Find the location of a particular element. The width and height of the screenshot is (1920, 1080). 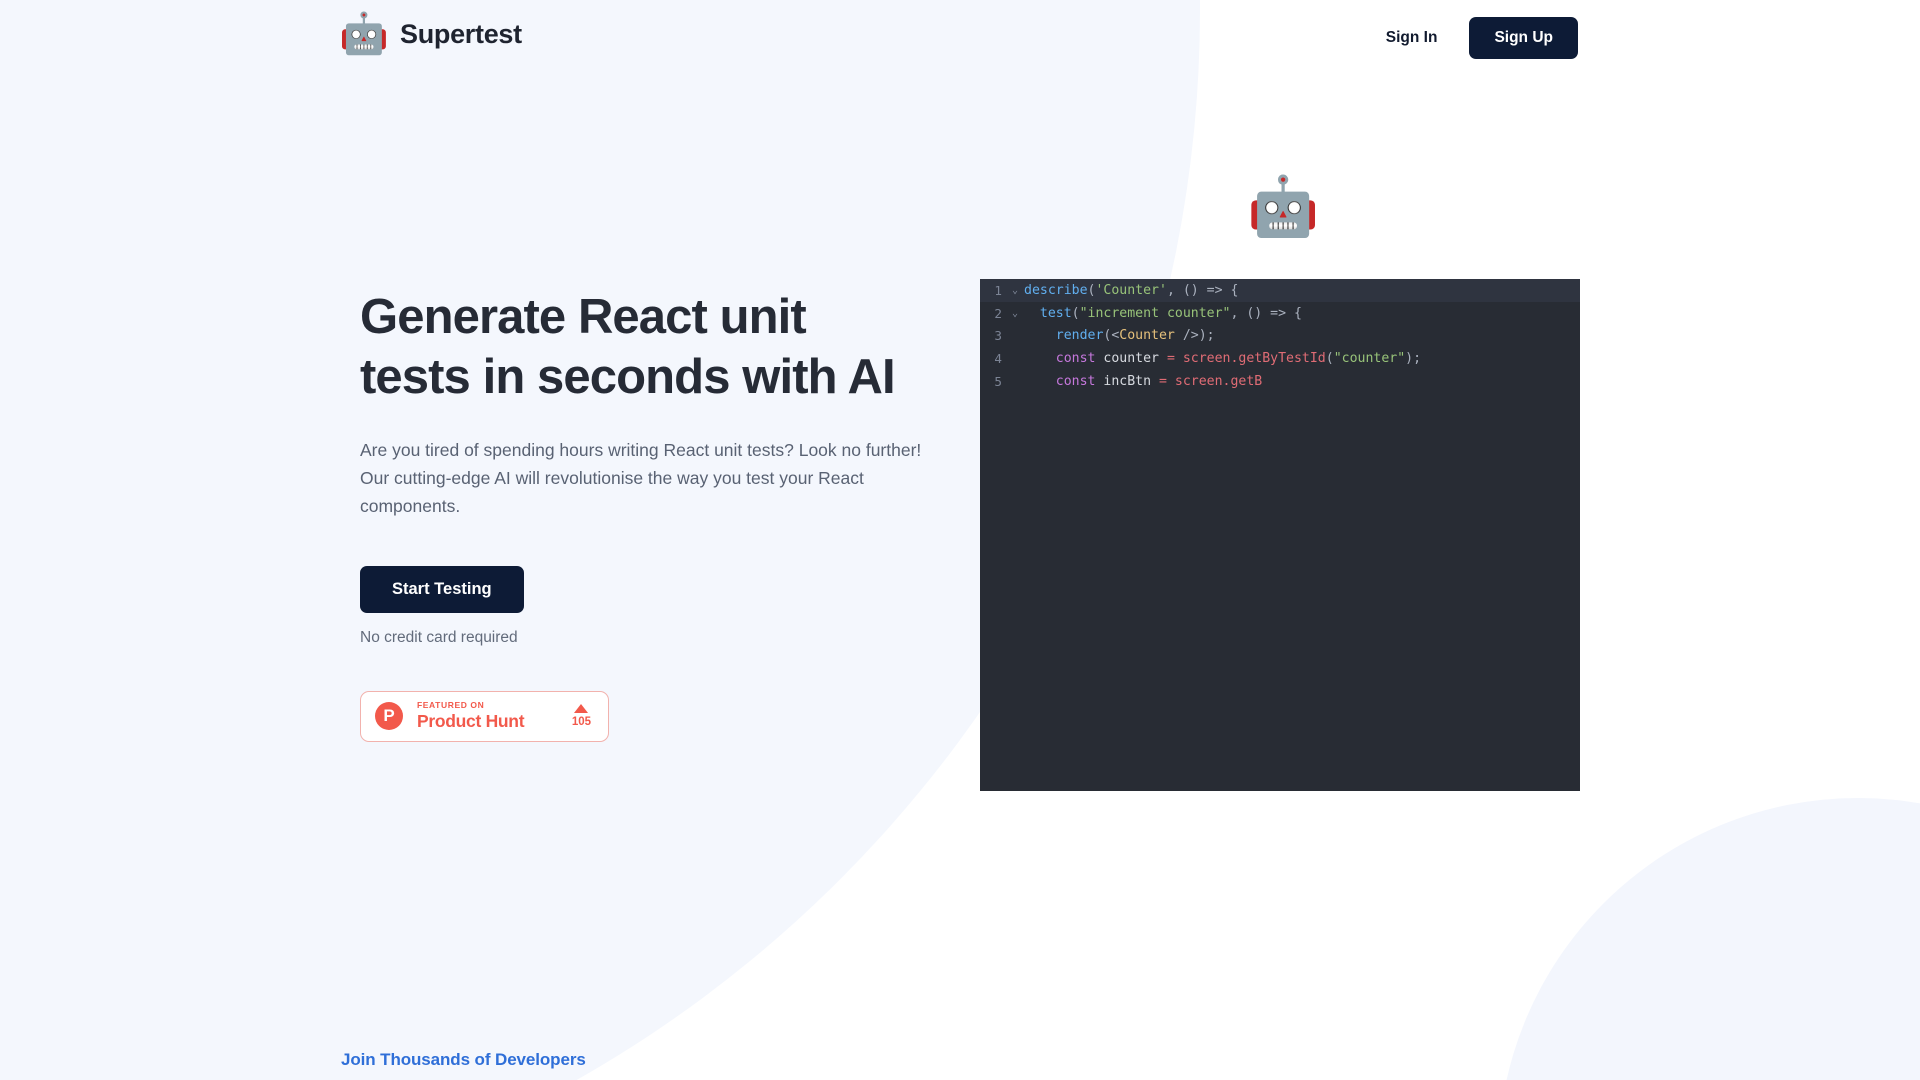

product-hunt-text: FEATURED ON Product Hunt is located at coordinates (471, 716).